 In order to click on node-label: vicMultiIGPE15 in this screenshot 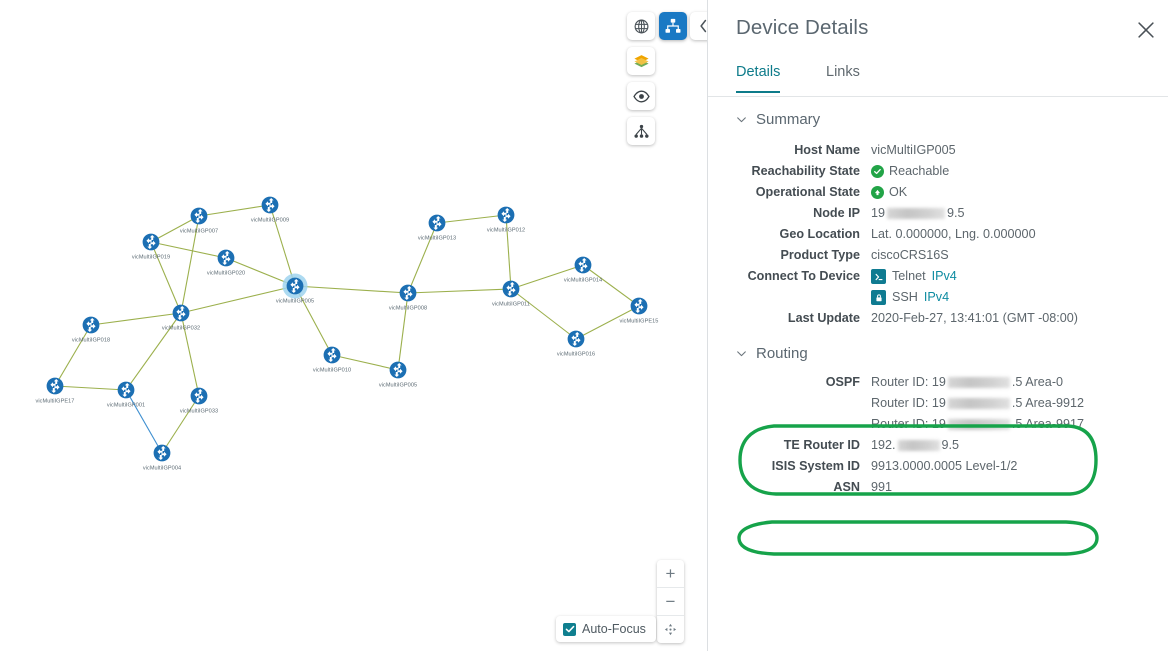, I will do `click(639, 322)`.